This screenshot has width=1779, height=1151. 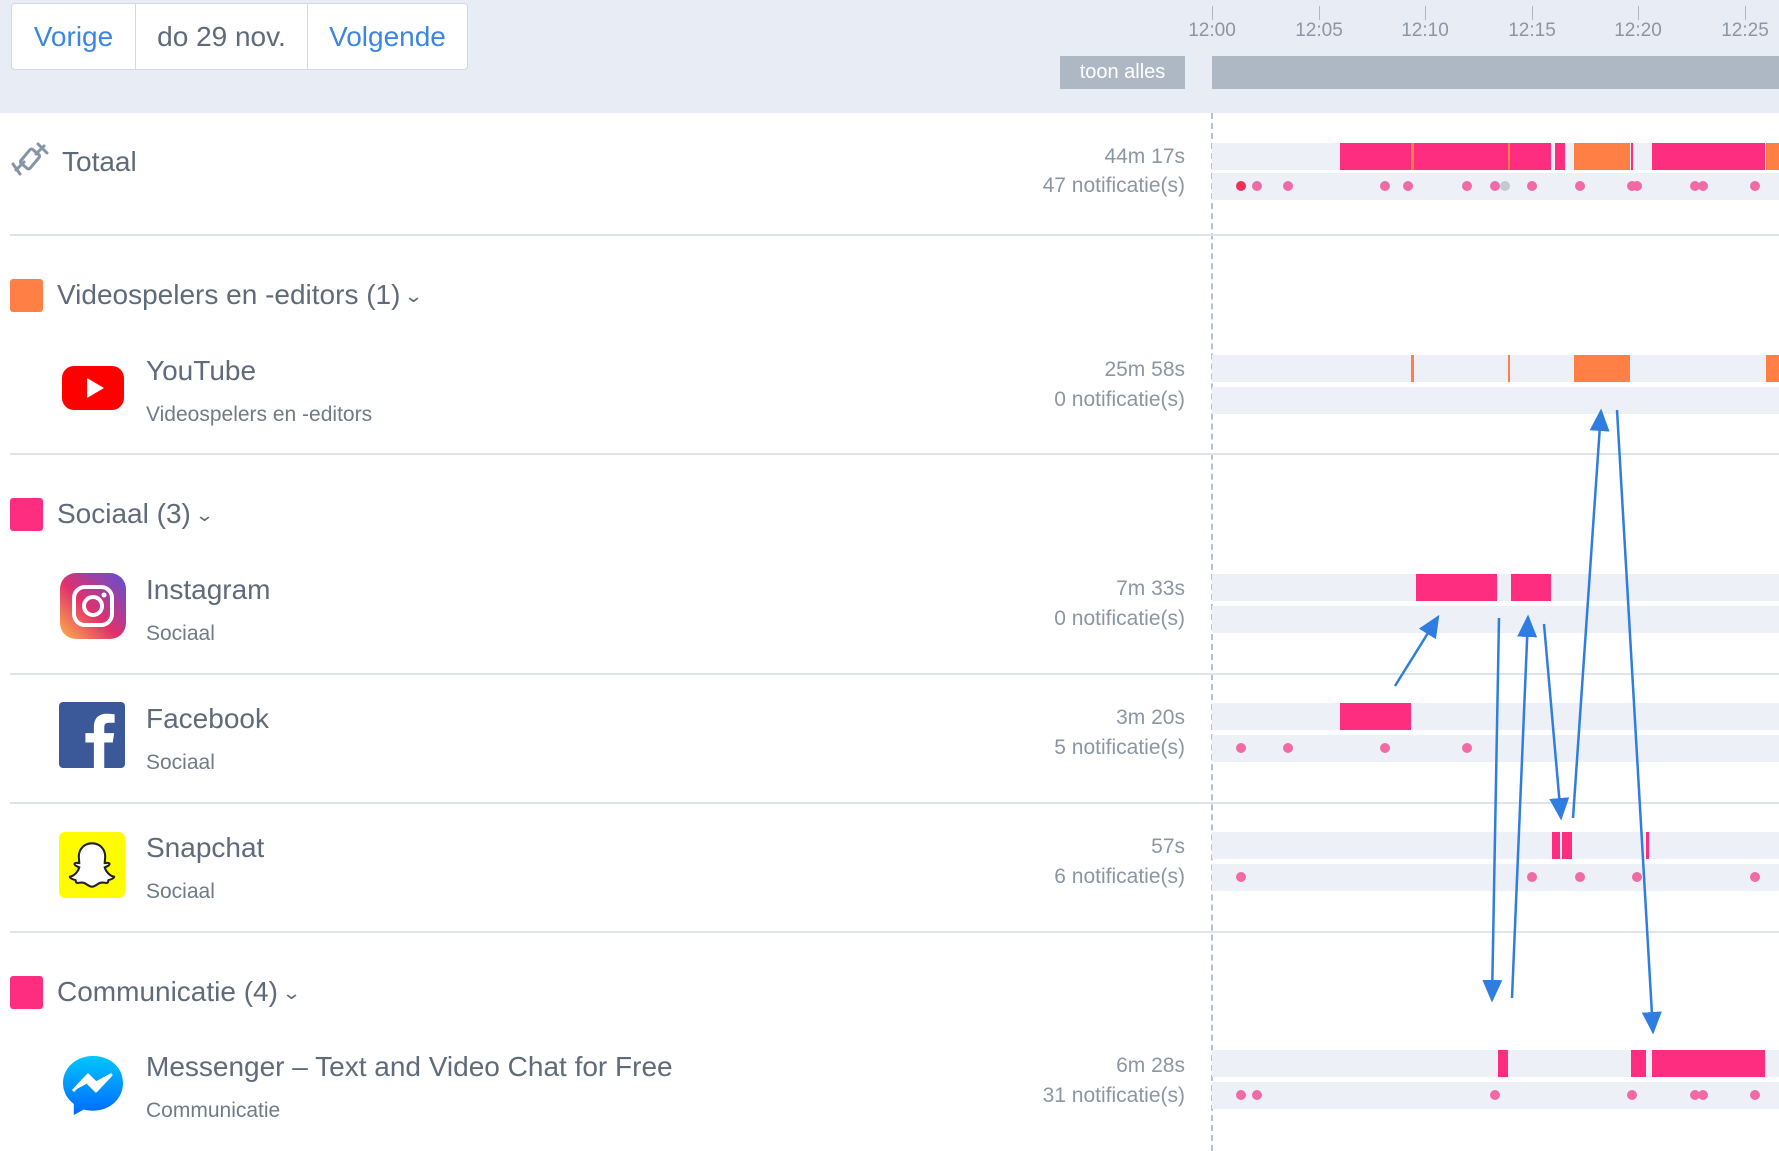 I want to click on show-all-button: toon alles, so click(x=1122, y=72).